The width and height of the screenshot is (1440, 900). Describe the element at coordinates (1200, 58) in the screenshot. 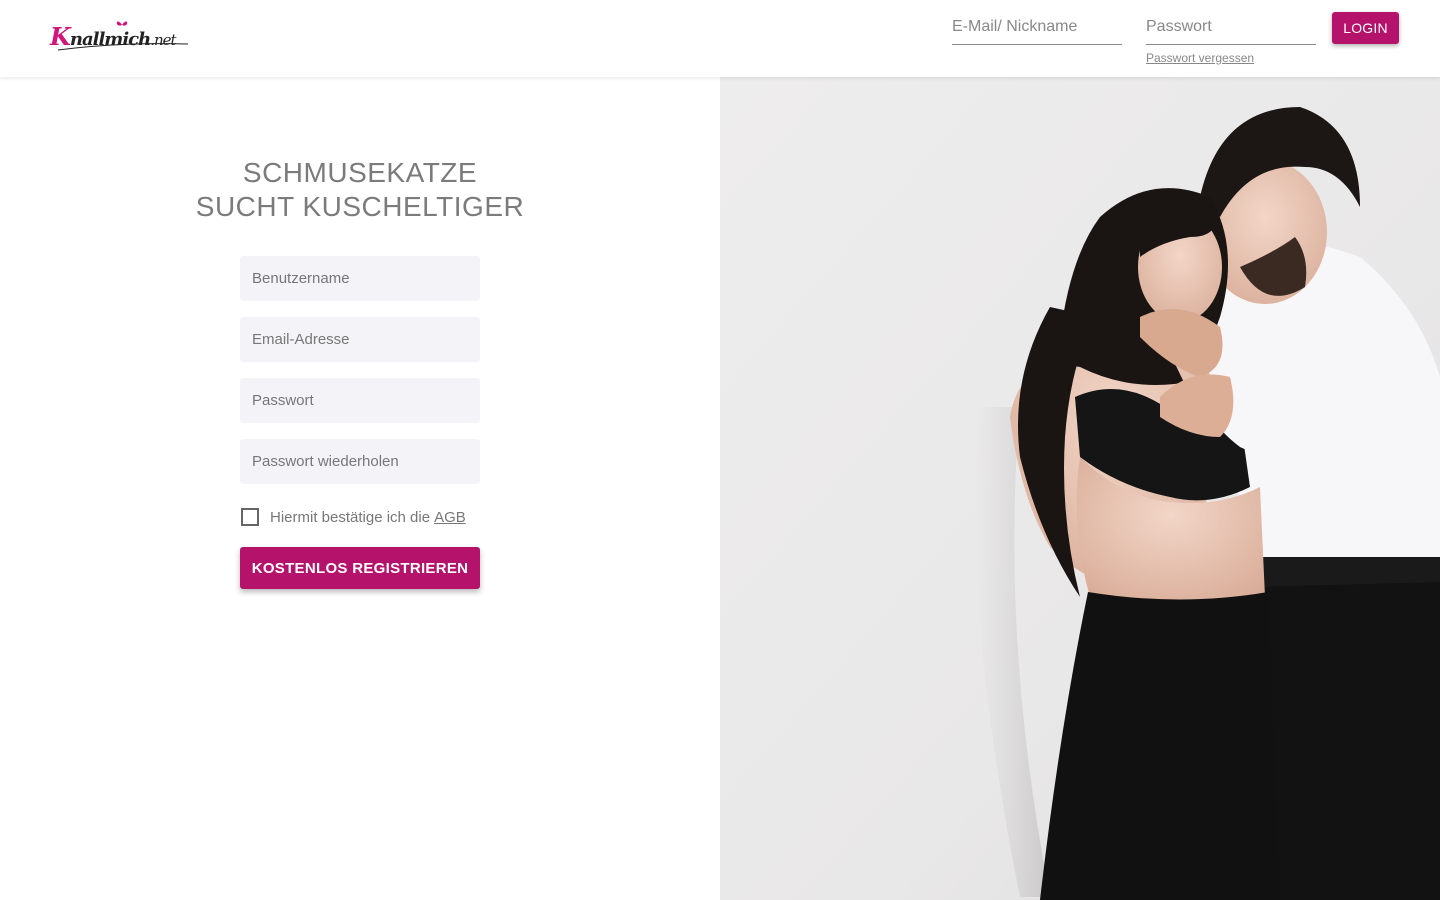

I see `forgot-password-link: Passwort vergessen` at that location.